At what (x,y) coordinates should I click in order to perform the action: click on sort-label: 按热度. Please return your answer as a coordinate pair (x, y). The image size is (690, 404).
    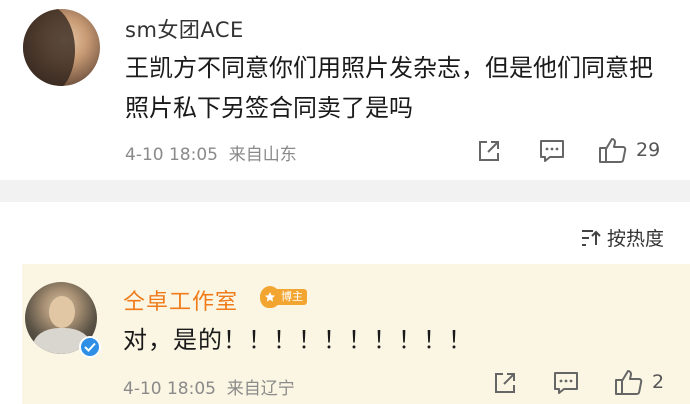
    Looking at the image, I should click on (635, 239).